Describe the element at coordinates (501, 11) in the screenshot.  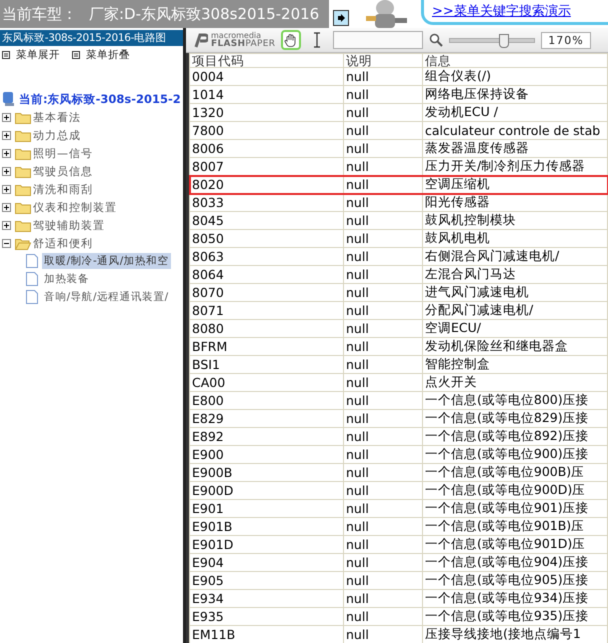
I see `search-demo-link: >>菜单关键字搜索演示` at that location.